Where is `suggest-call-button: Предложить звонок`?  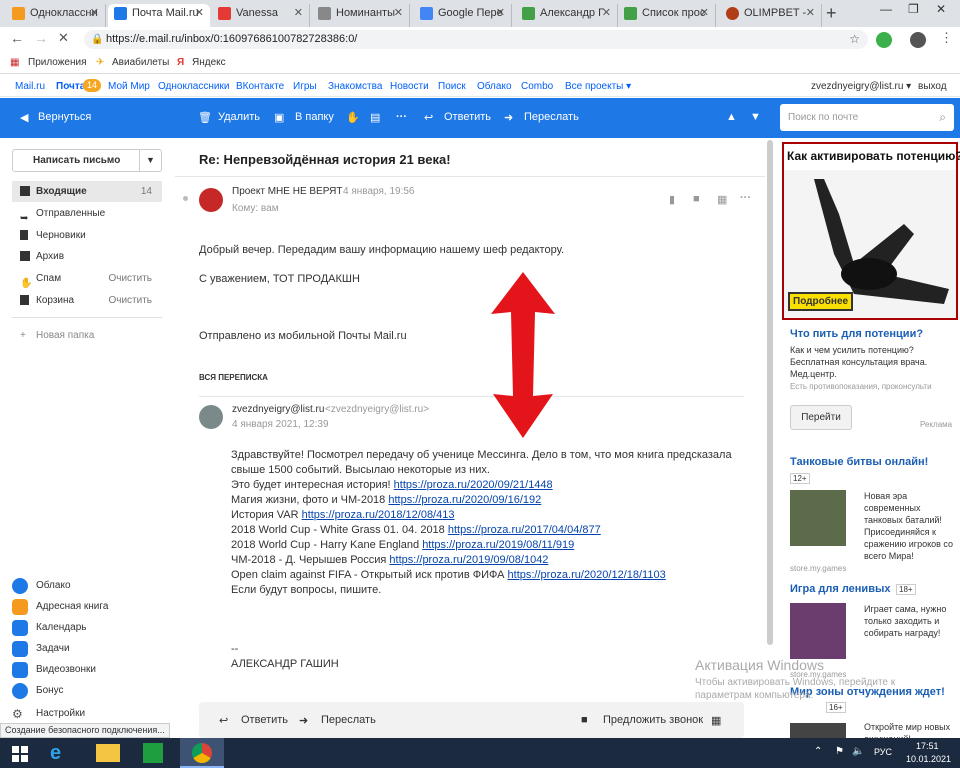
suggest-call-button: Предложить звонок is located at coordinates (653, 720).